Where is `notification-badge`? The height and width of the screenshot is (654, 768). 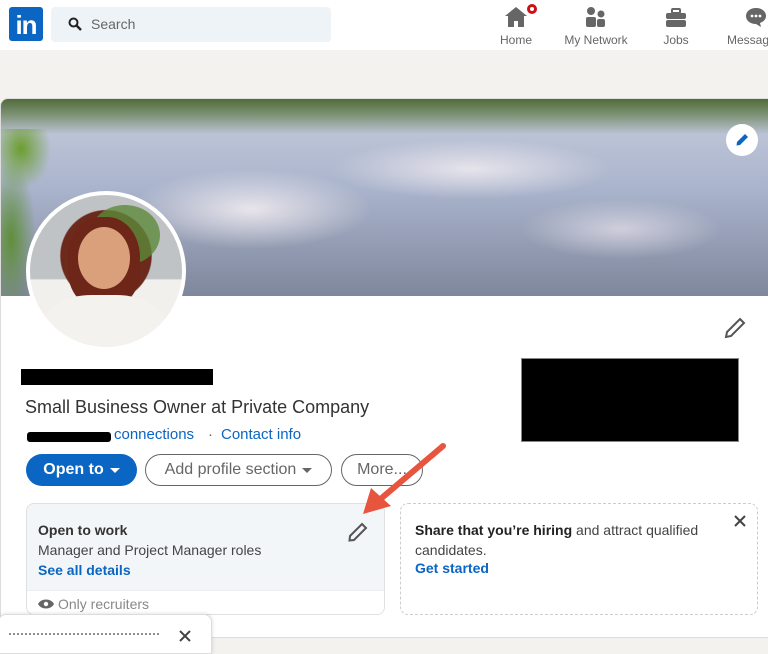
notification-badge is located at coordinates (532, 9).